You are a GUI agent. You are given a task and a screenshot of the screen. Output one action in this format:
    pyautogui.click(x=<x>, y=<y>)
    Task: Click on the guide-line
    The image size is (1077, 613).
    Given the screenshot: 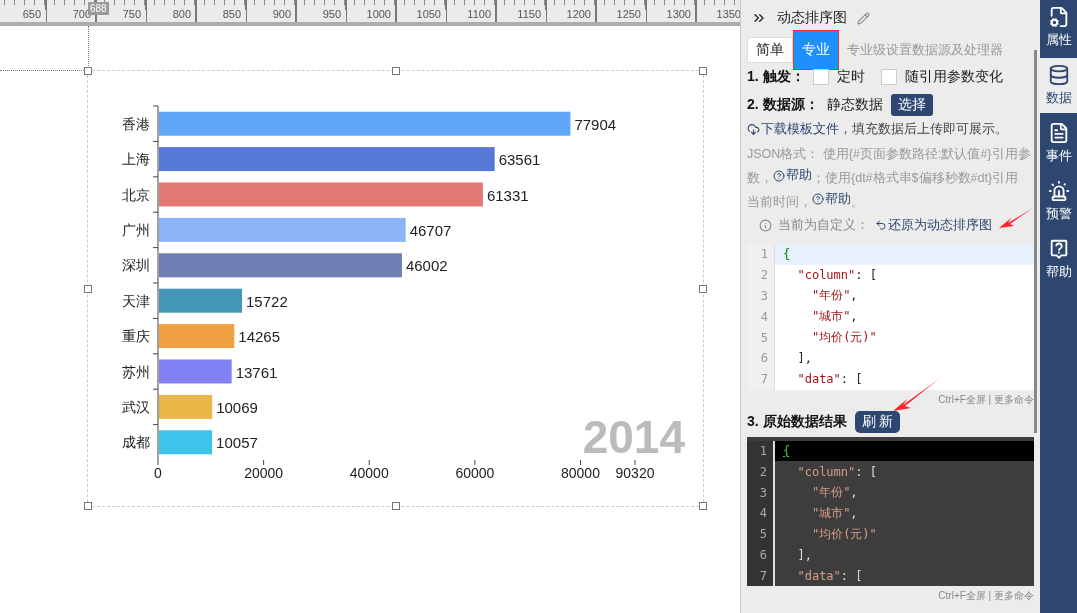 What is the action you would take?
    pyautogui.click(x=88, y=46)
    